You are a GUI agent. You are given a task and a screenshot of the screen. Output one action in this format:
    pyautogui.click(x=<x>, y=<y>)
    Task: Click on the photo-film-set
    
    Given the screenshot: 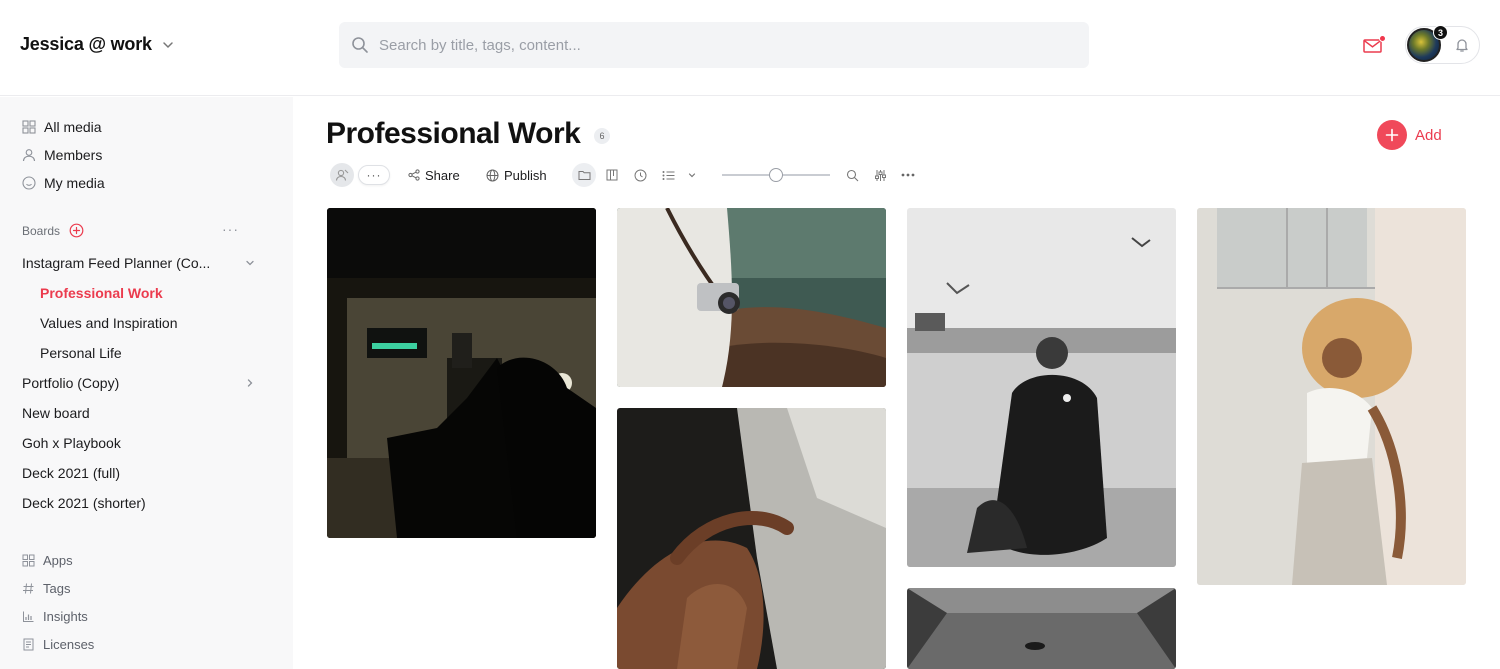 What is the action you would take?
    pyautogui.click(x=461, y=373)
    